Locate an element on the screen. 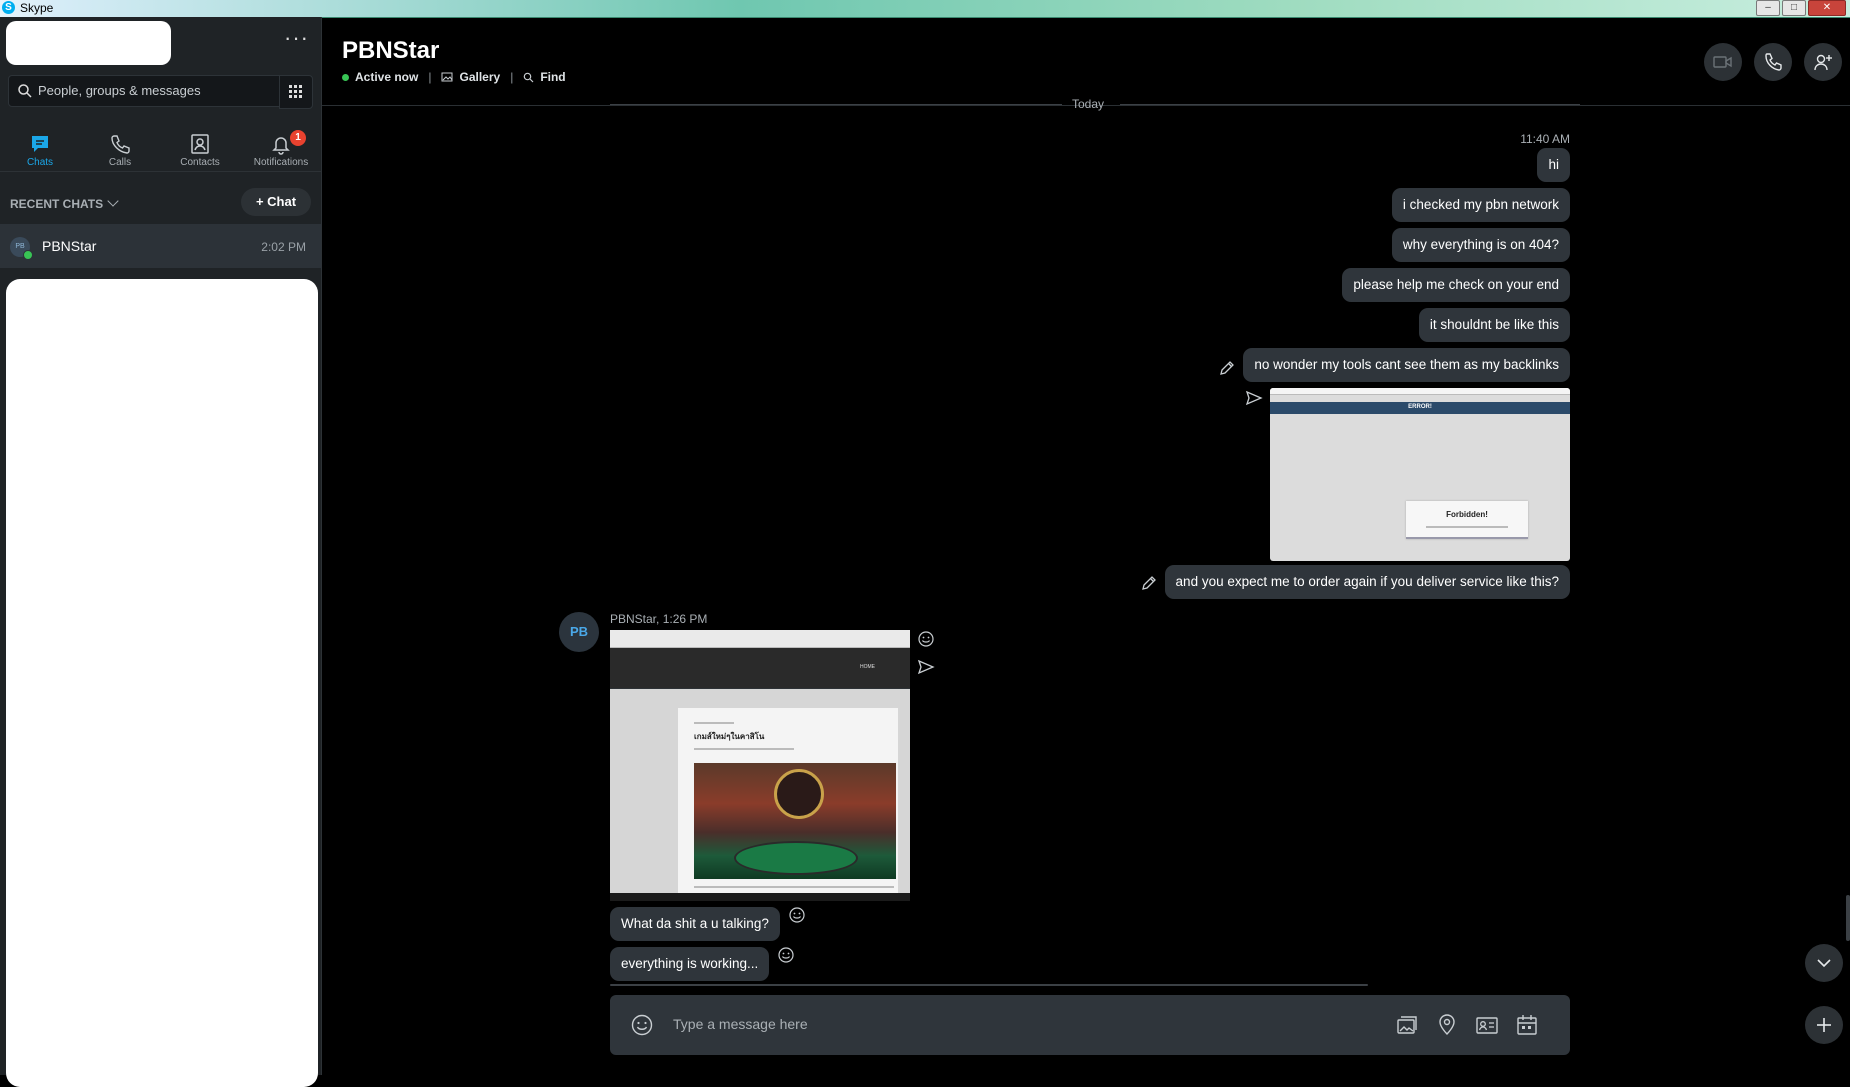 This screenshot has width=1850, height=1087. sidebar-nav: Chats Calls Contacts Notifications 1 is located at coordinates (160, 143).